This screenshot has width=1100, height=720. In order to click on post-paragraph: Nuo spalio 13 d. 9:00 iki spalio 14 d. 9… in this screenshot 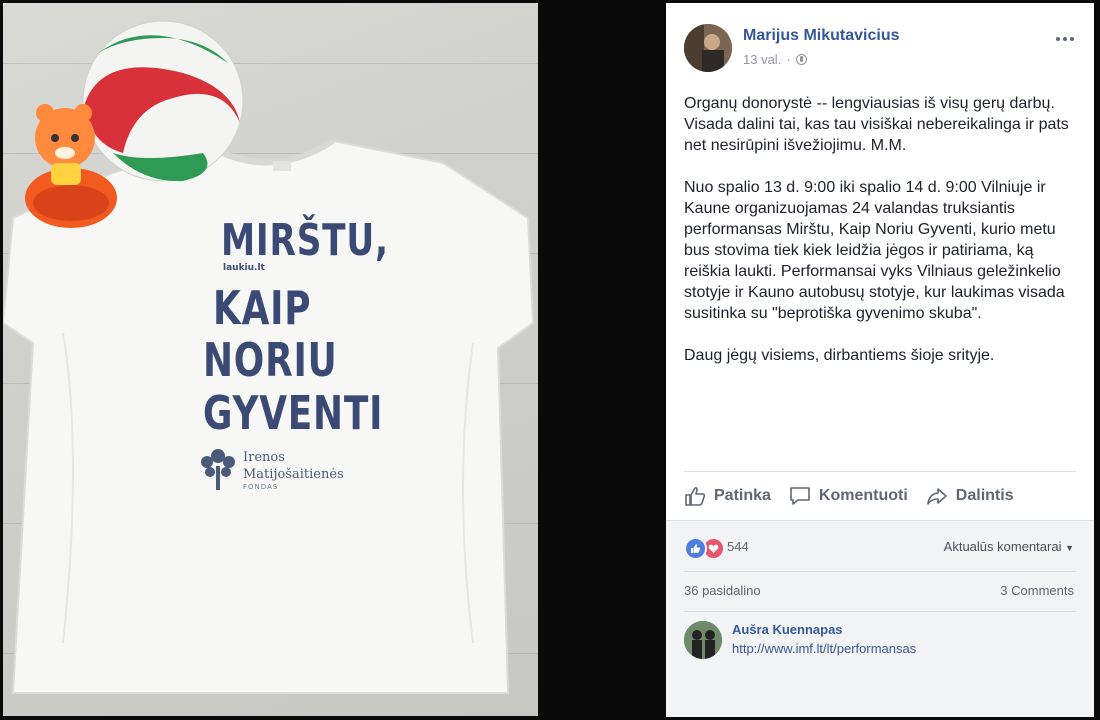, I will do `click(874, 250)`.